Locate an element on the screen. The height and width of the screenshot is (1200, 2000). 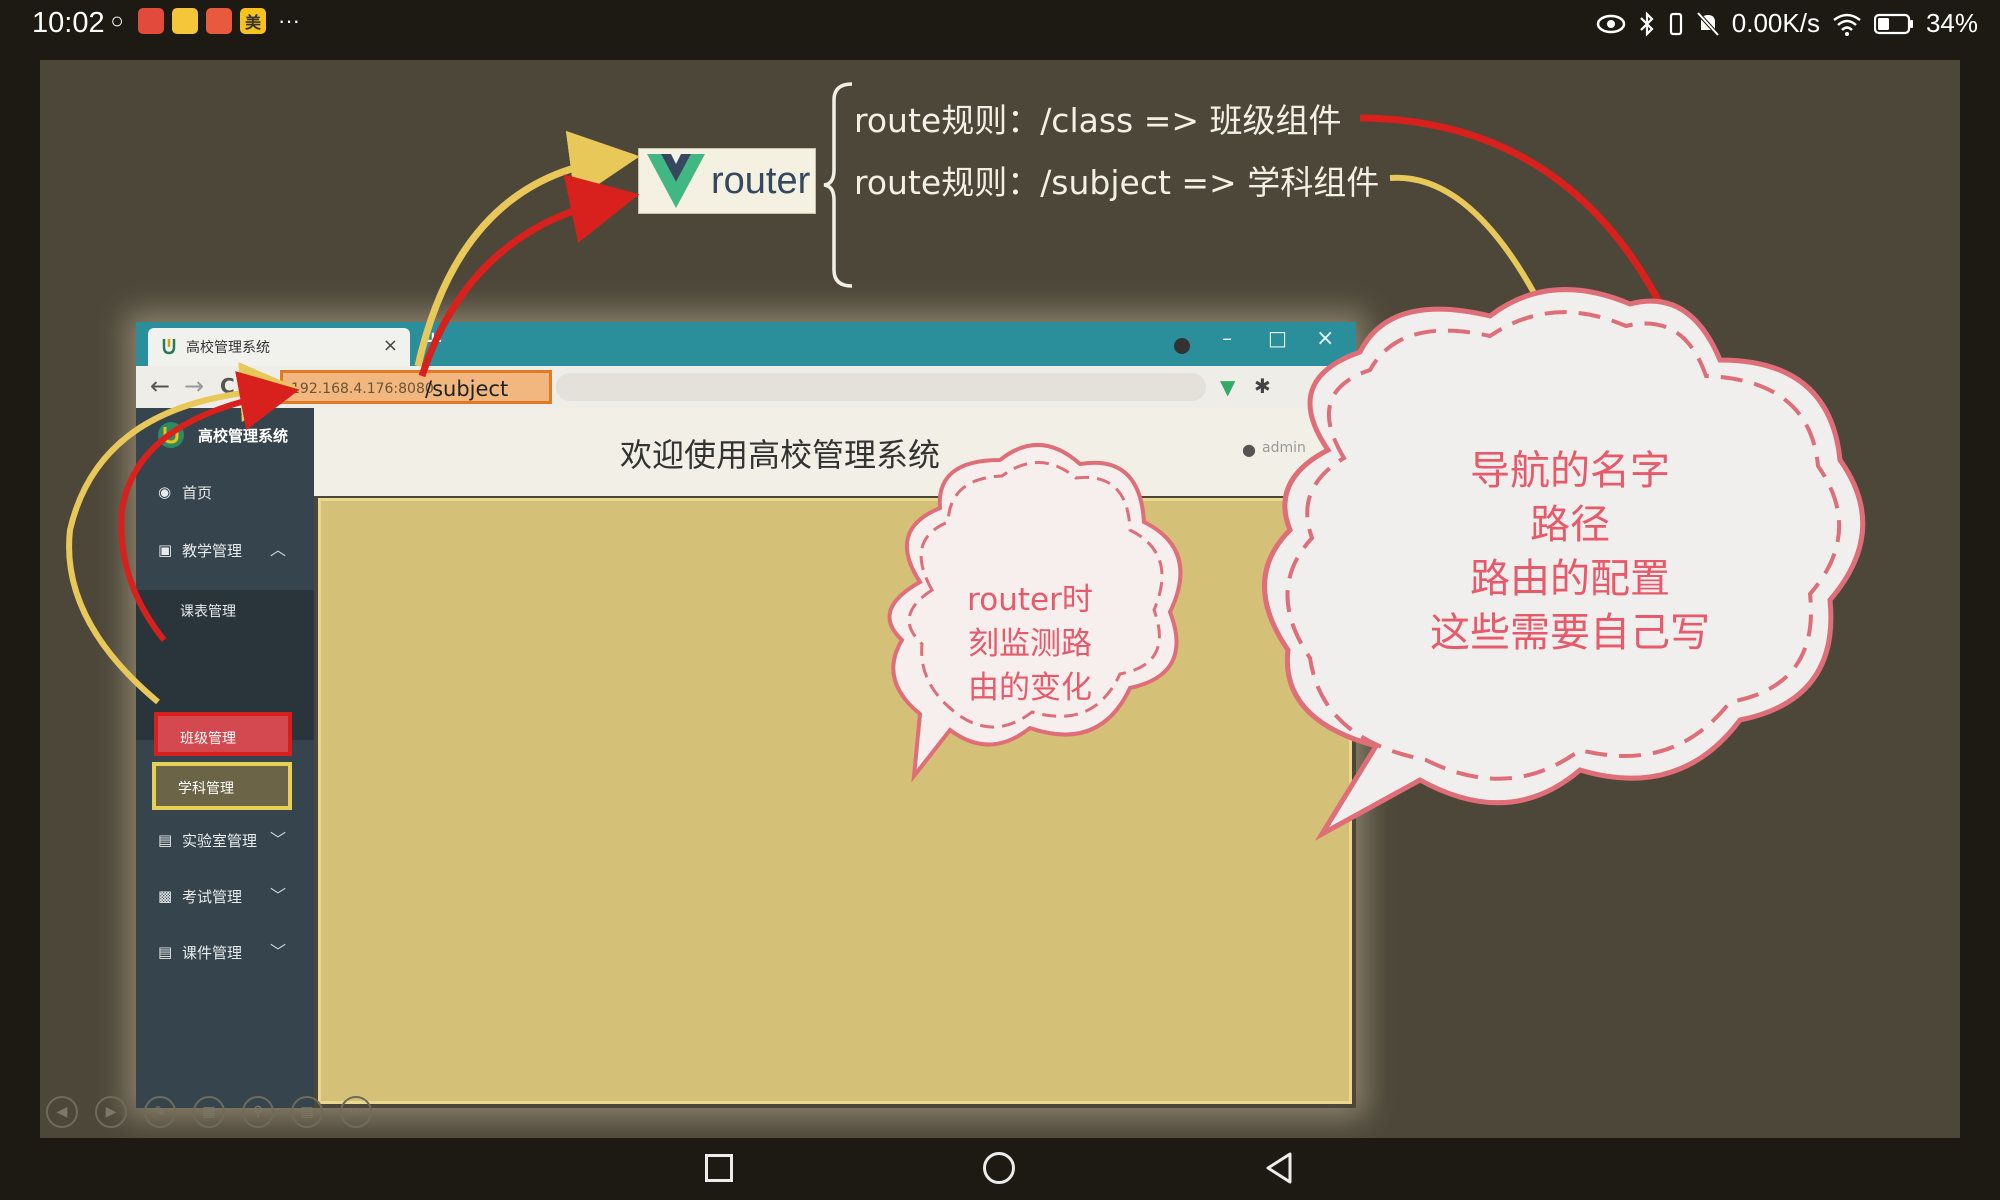
subtitle-icon: ▤ is located at coordinates (307, 1112).